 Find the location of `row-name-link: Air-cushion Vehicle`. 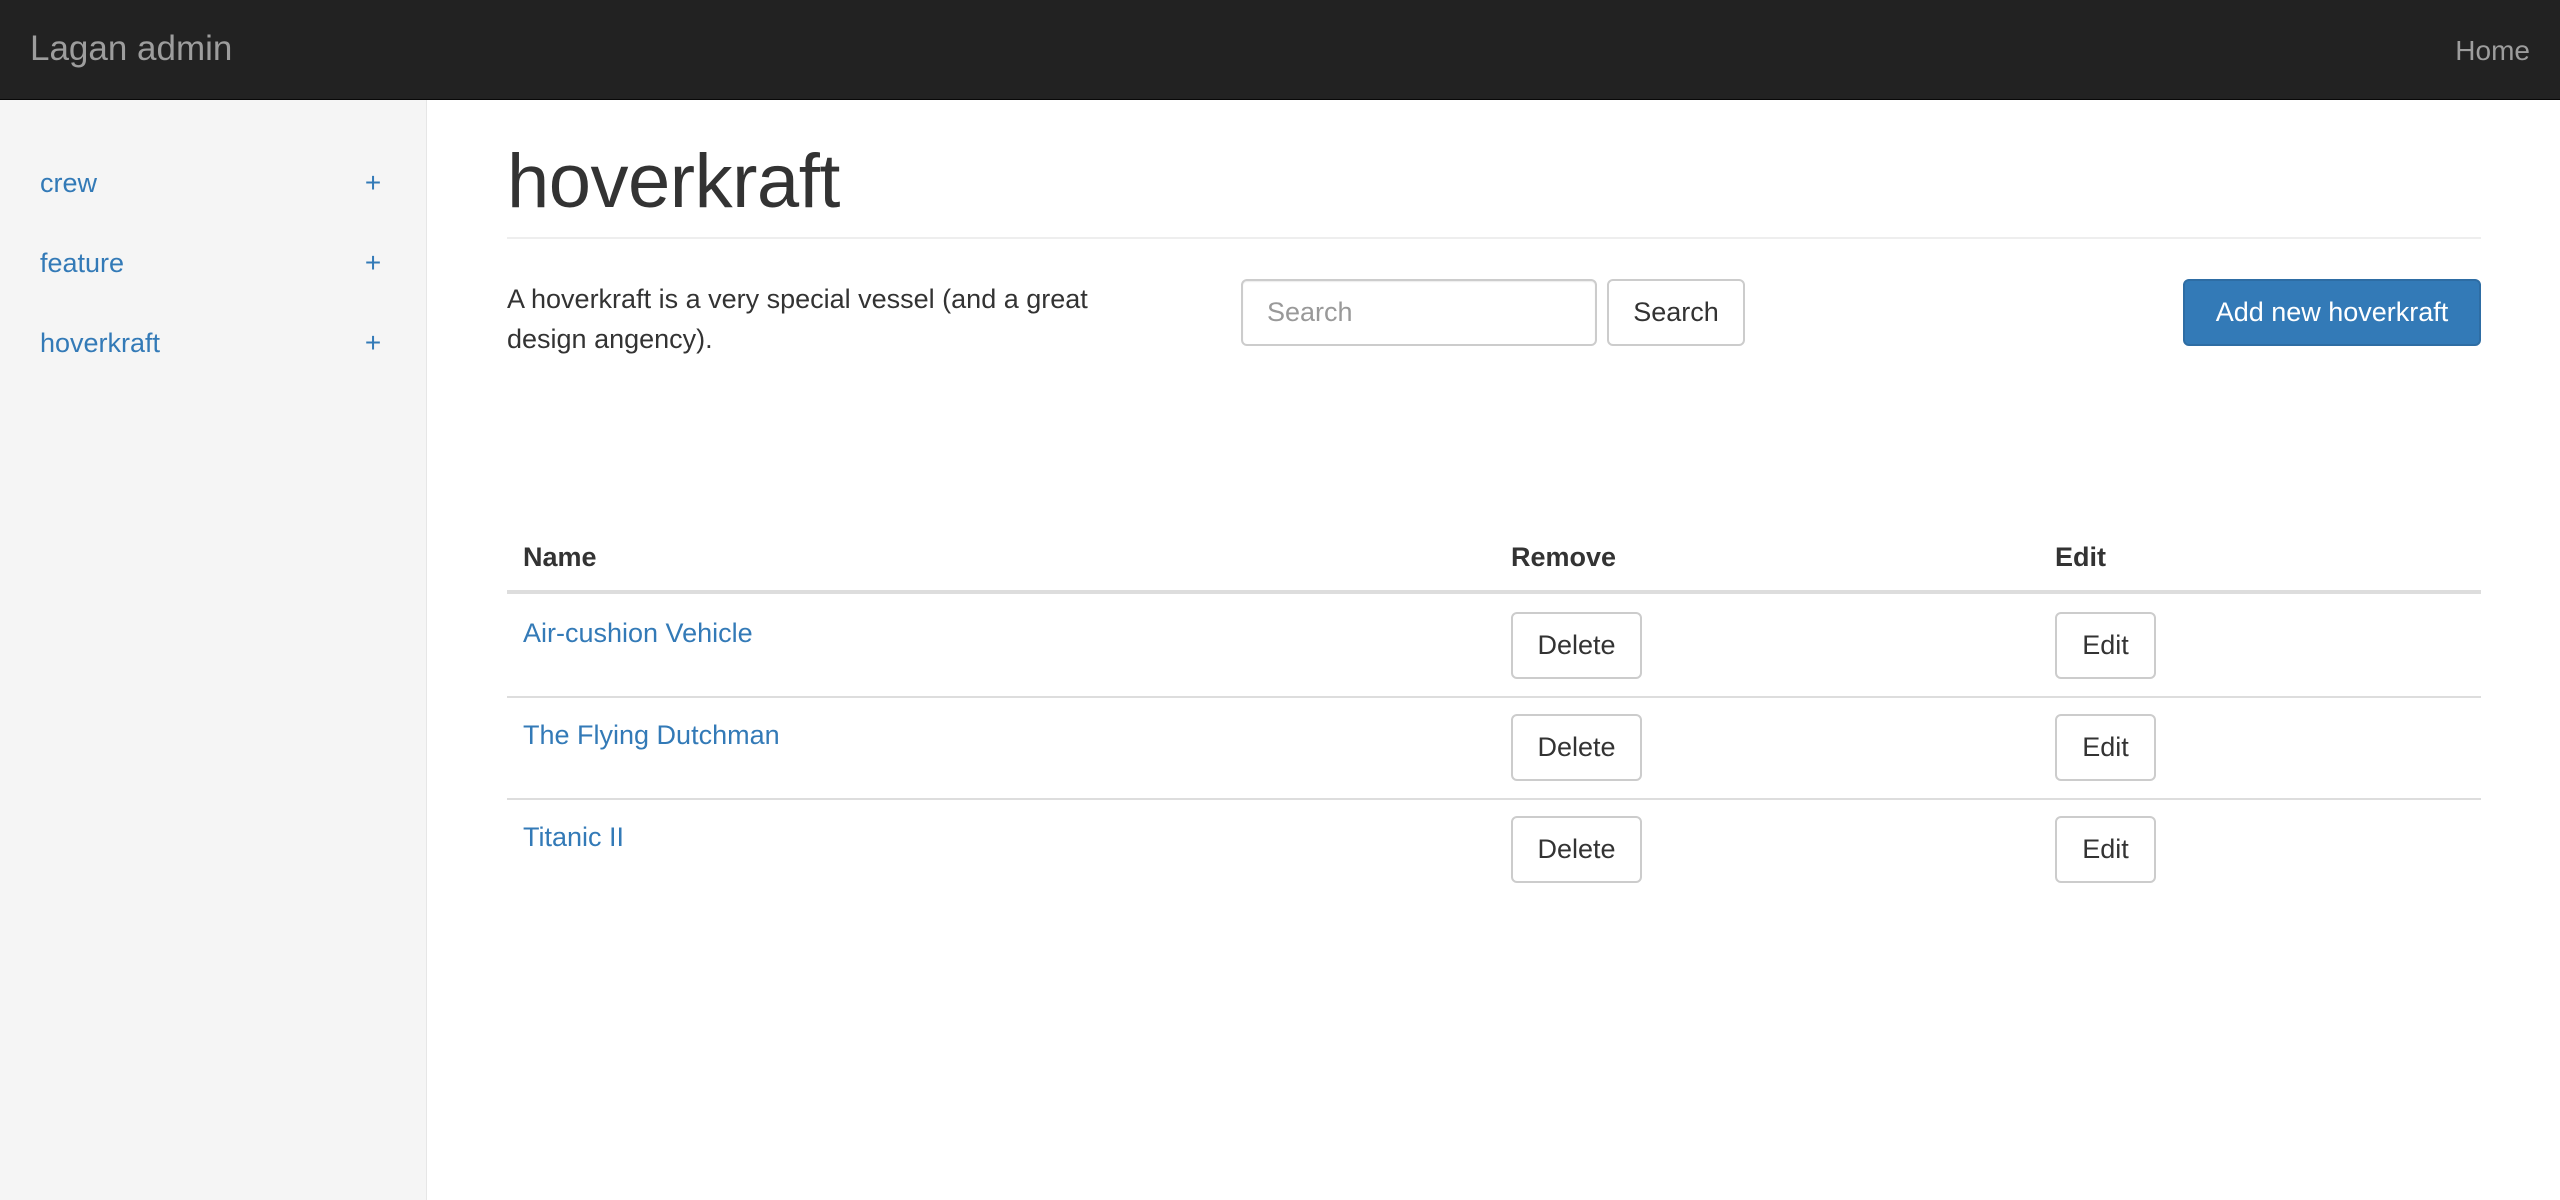

row-name-link: Air-cushion Vehicle is located at coordinates (638, 633).